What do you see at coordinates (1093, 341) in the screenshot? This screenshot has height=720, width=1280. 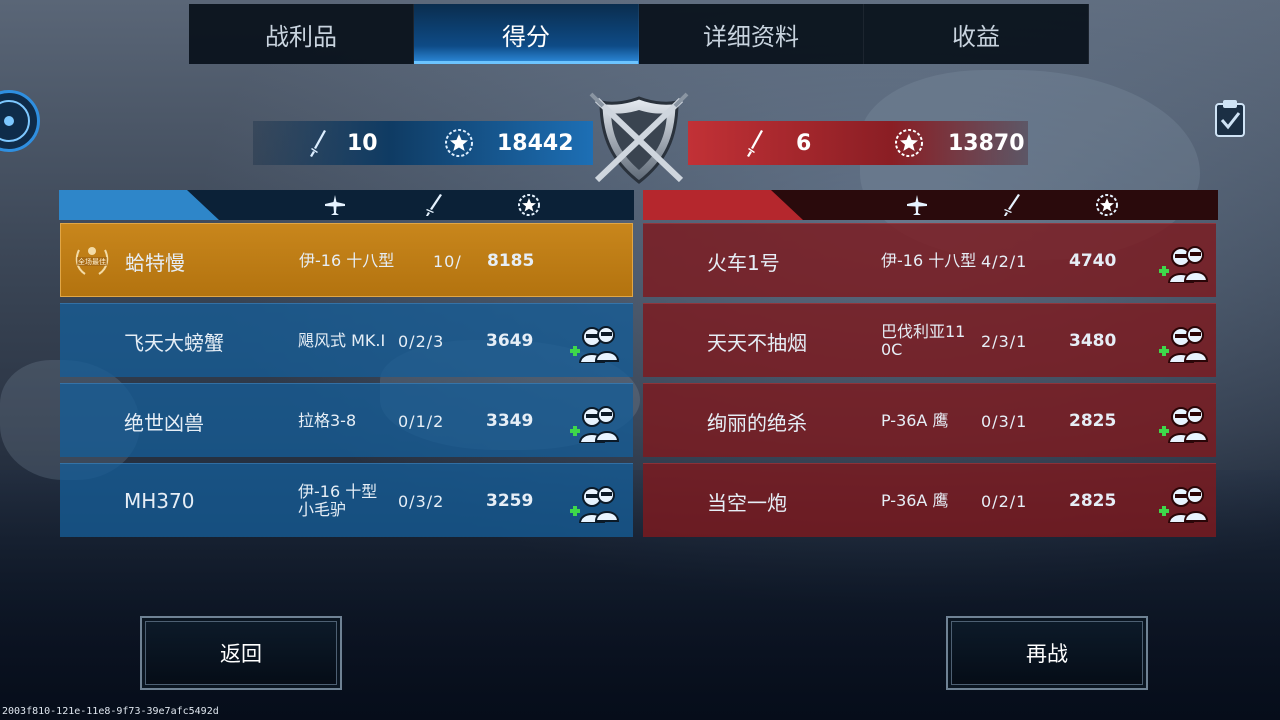 I see `player-score: 3480` at bounding box center [1093, 341].